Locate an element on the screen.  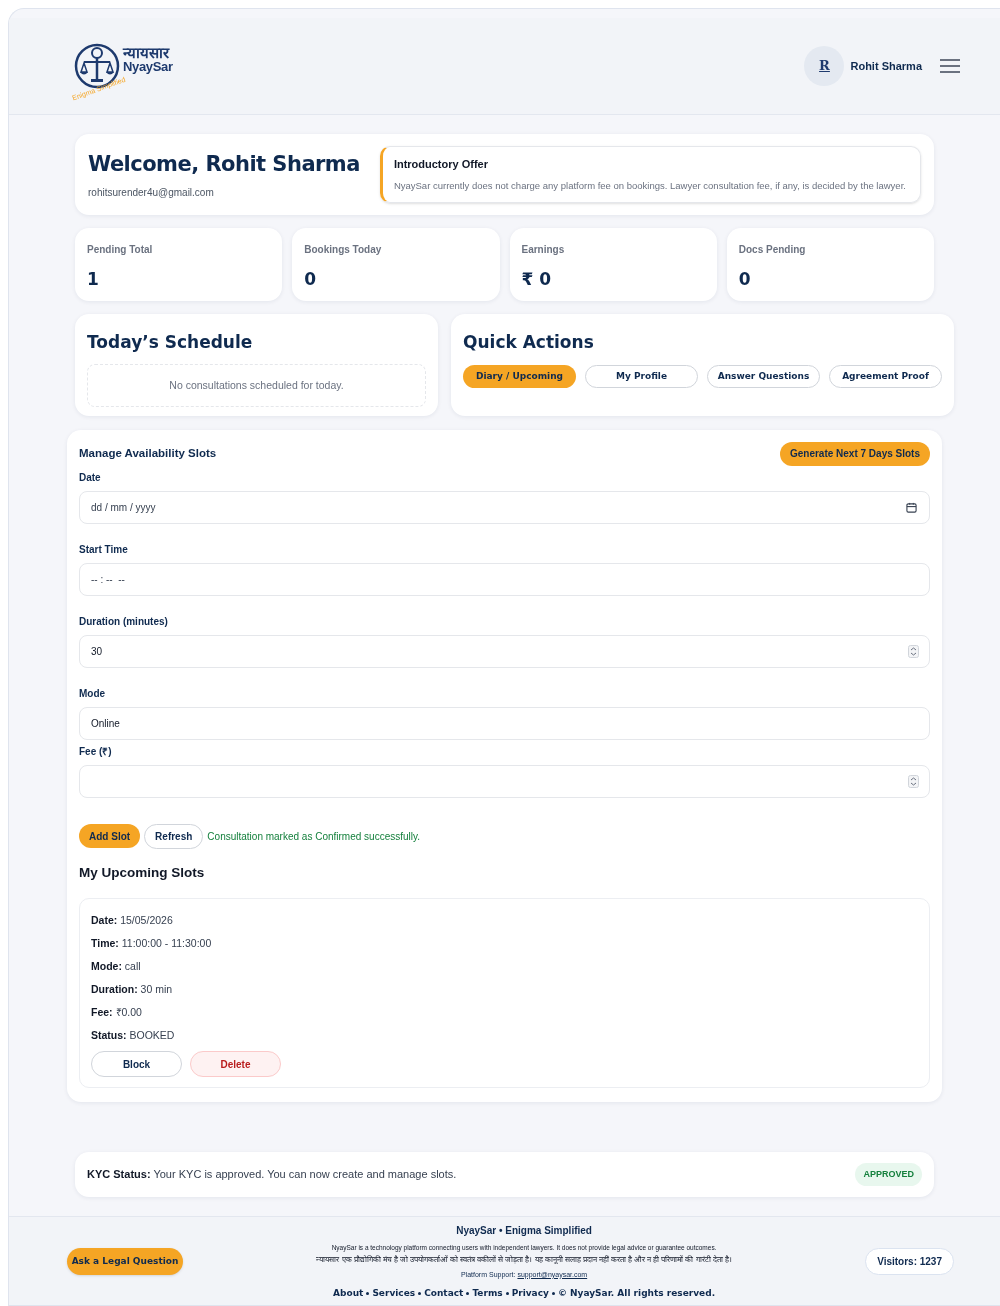
footer-title: NyaySar • Enigma Simplified is located at coordinates (524, 1230).